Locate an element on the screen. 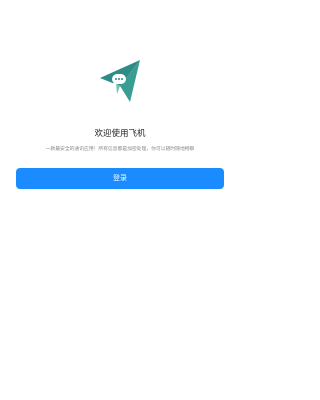 This screenshot has width=320, height=400. welcome-subtitle: 一款最安全的通讯应用！所有信息都是加密处理，你可以随时随地畅聊 is located at coordinates (120, 149).